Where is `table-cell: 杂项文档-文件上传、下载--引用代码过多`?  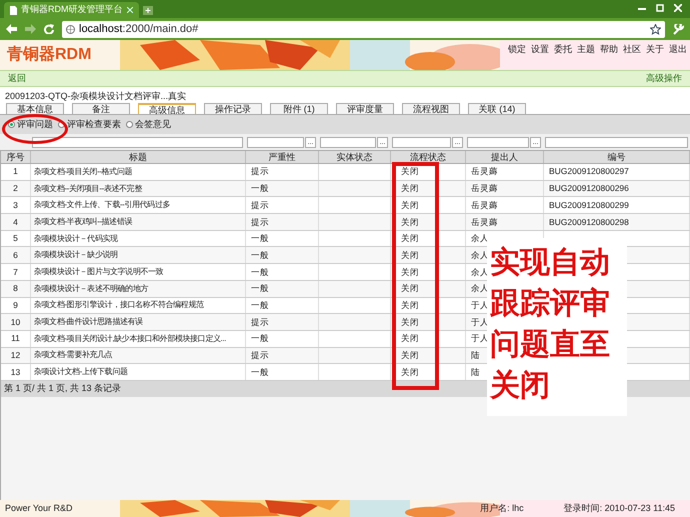
table-cell: 杂项文档-文件上传、下载--引用代码过多 is located at coordinates (102, 205).